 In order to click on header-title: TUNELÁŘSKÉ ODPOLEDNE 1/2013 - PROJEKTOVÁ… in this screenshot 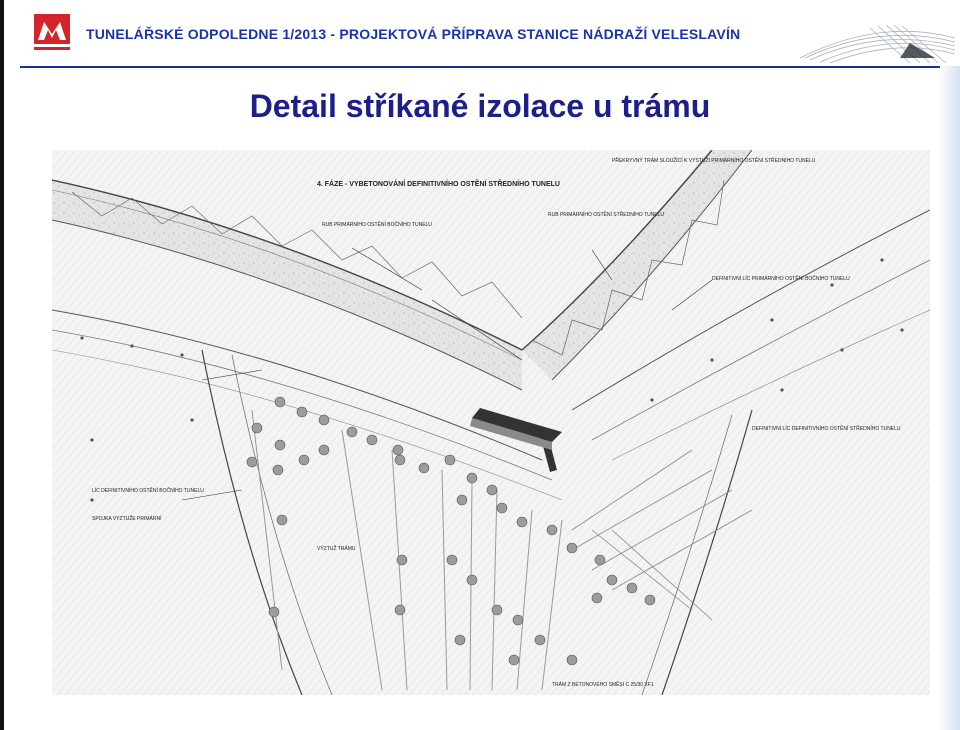, I will do `click(413, 34)`.